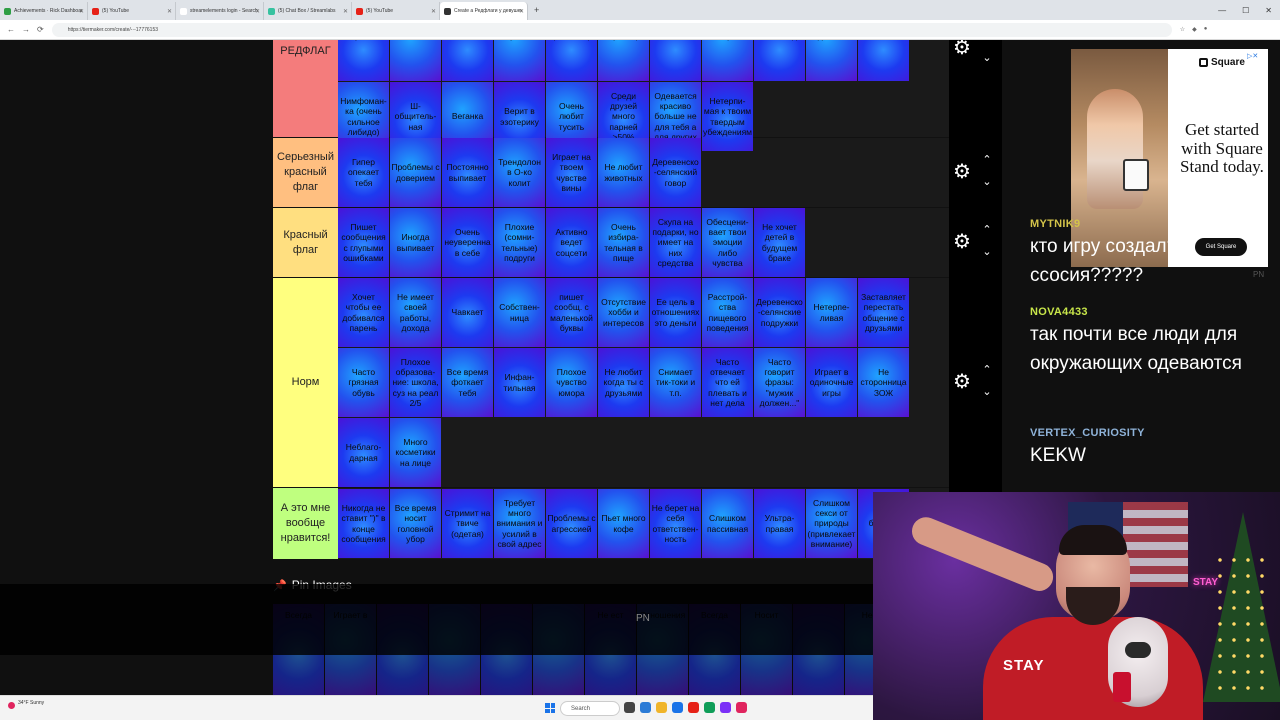 This screenshot has width=1280, height=720. Describe the element at coordinates (831, 312) in the screenshot. I see `tier-item-tile: Нетерпе-ливая` at that location.